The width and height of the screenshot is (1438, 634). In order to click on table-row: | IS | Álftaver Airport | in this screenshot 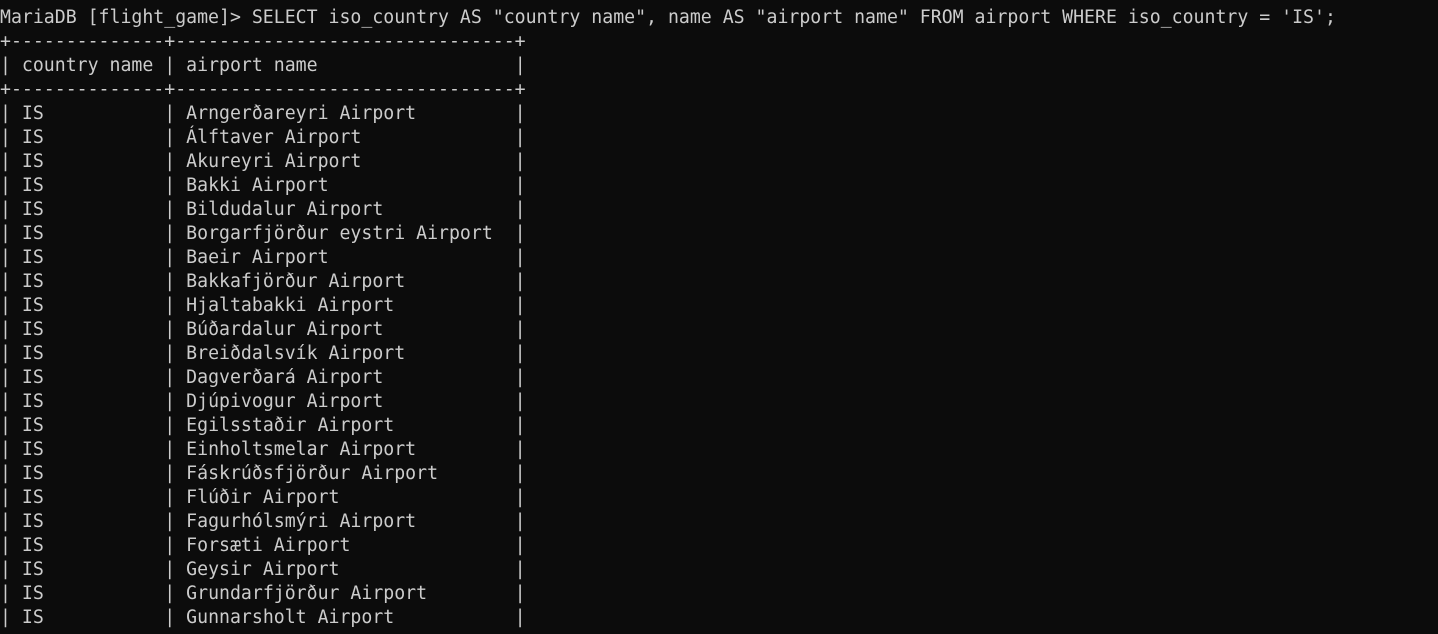, I will do `click(263, 137)`.